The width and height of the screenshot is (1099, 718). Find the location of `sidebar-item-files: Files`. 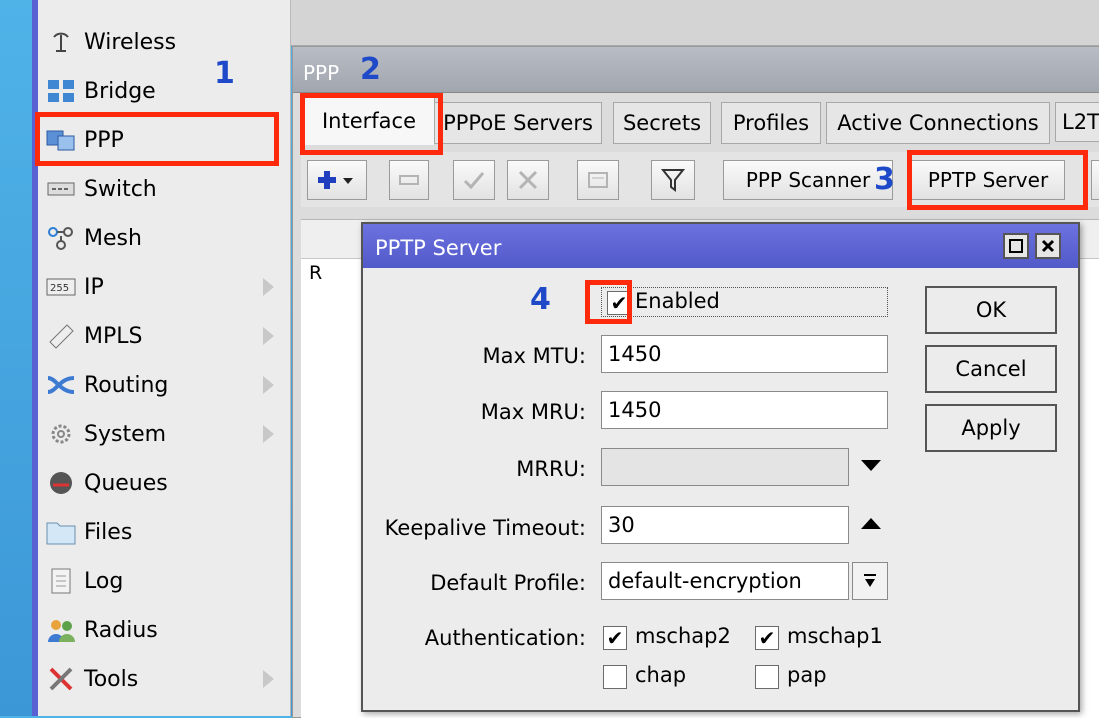

sidebar-item-files: Files is located at coordinates (165, 532).